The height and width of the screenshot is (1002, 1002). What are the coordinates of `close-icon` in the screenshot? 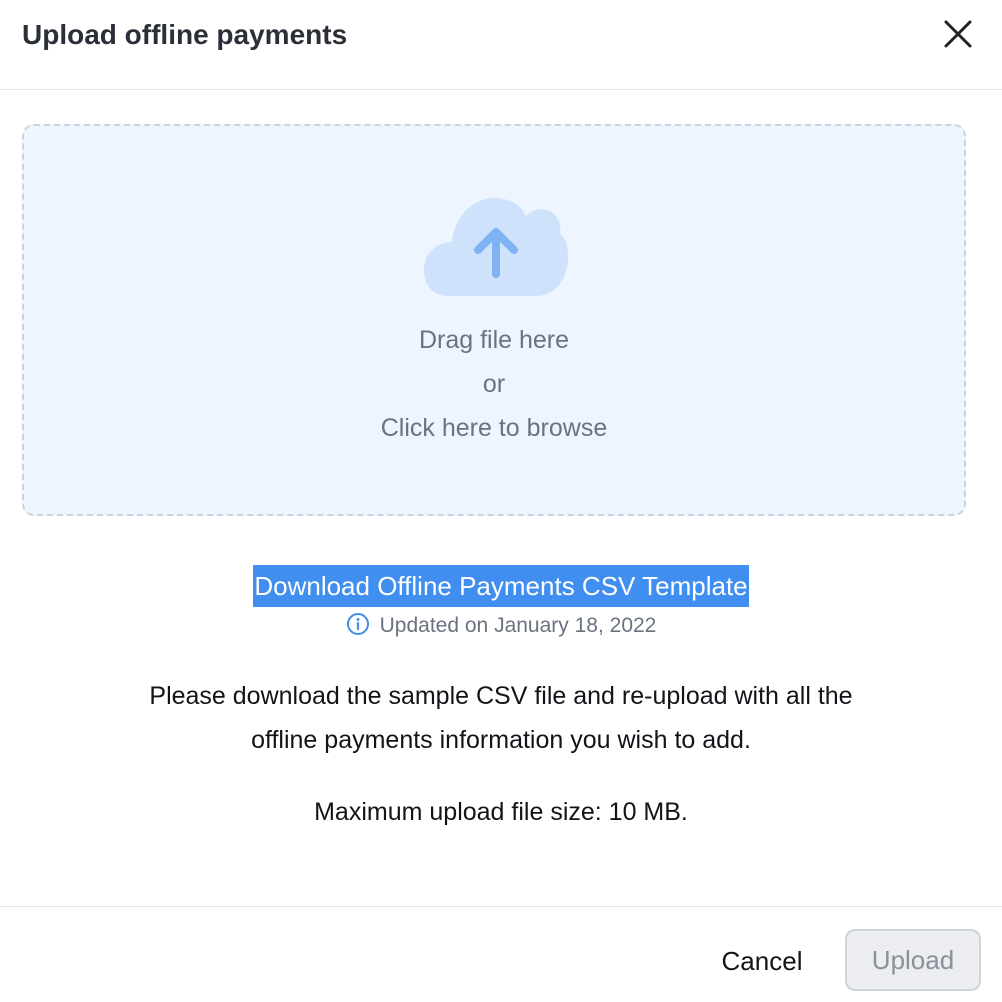 It's located at (958, 34).